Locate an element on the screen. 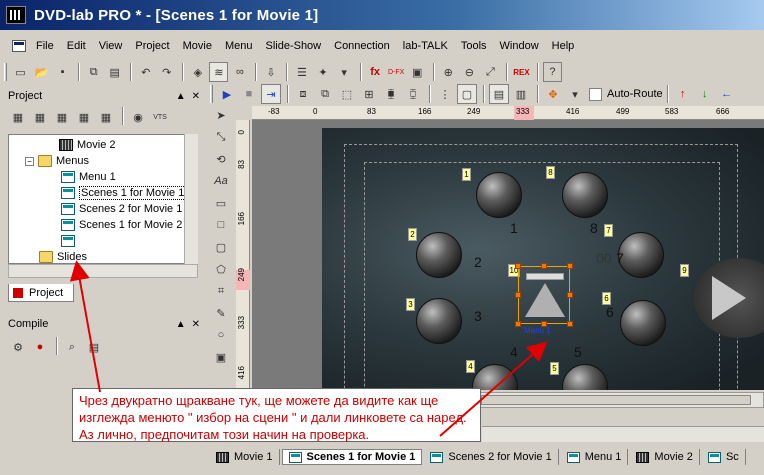 Image resolution: width=764 pixels, height=475 pixels. text-box-tool-icon: ▭ is located at coordinates (221, 203).